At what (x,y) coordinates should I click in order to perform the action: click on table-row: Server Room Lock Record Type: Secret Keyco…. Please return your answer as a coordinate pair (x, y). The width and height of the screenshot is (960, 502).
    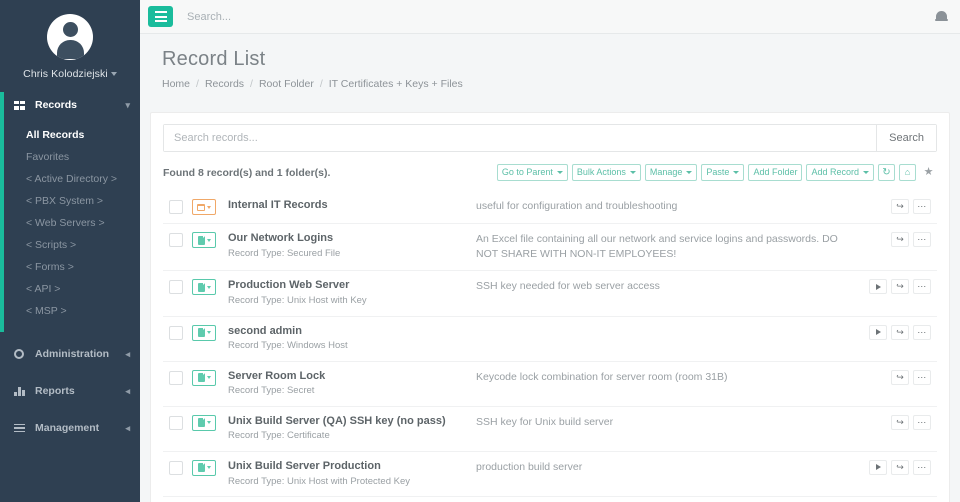
    Looking at the image, I should click on (550, 383).